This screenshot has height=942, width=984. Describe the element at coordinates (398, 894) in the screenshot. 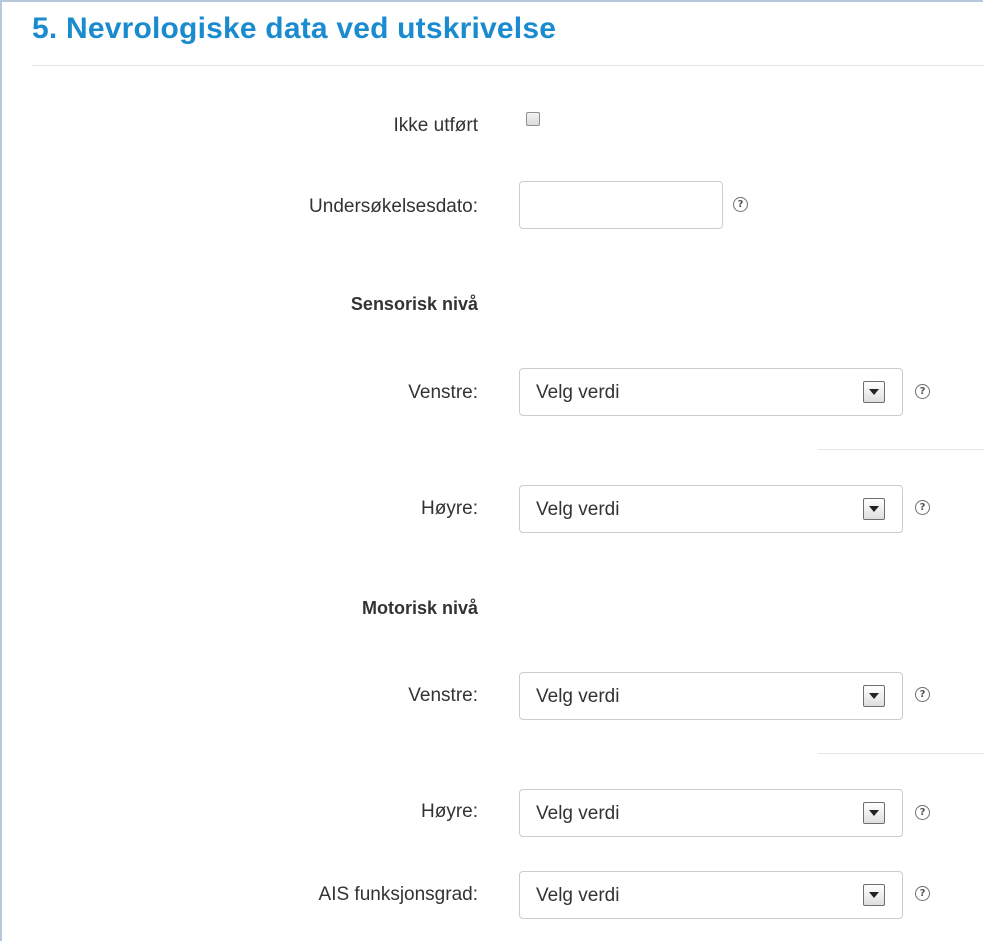

I see `ais-grade-label: AIS funksjonsgrad:` at that location.